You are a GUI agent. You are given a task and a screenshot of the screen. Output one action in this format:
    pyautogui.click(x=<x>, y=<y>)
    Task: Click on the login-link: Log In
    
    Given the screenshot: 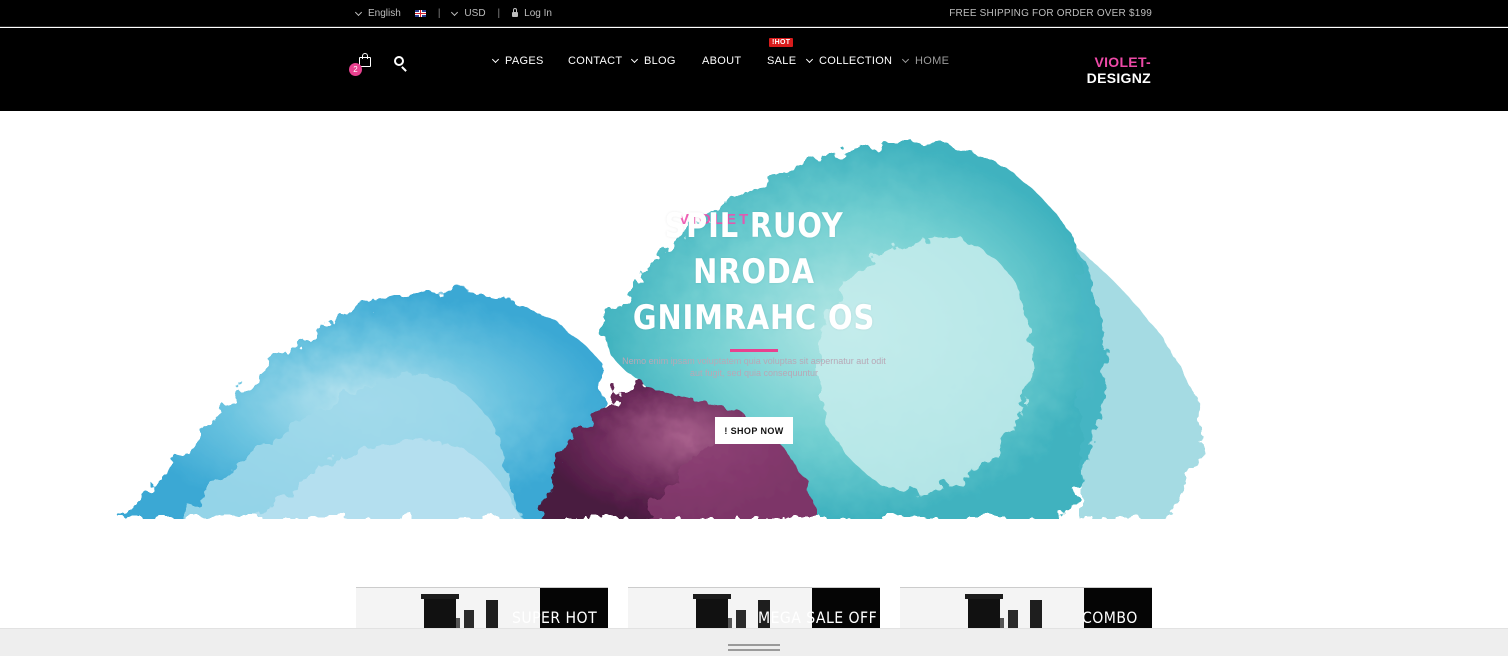 What is the action you would take?
    pyautogui.click(x=532, y=13)
    